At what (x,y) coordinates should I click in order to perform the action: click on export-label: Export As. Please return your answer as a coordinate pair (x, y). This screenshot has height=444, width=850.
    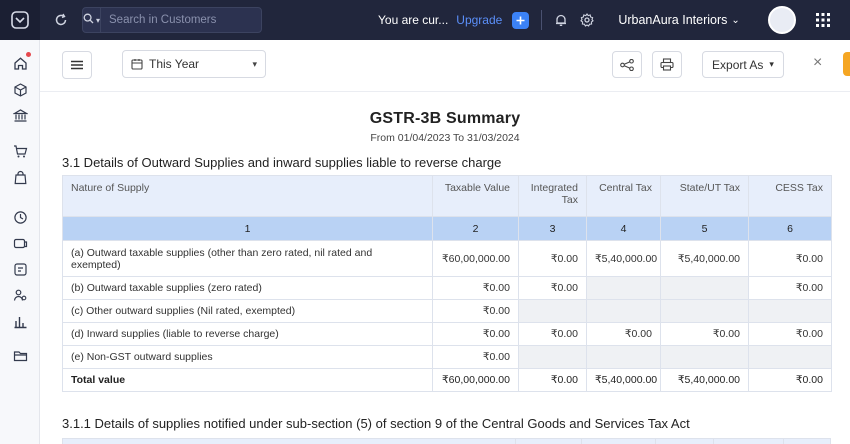
    Looking at the image, I should click on (738, 64).